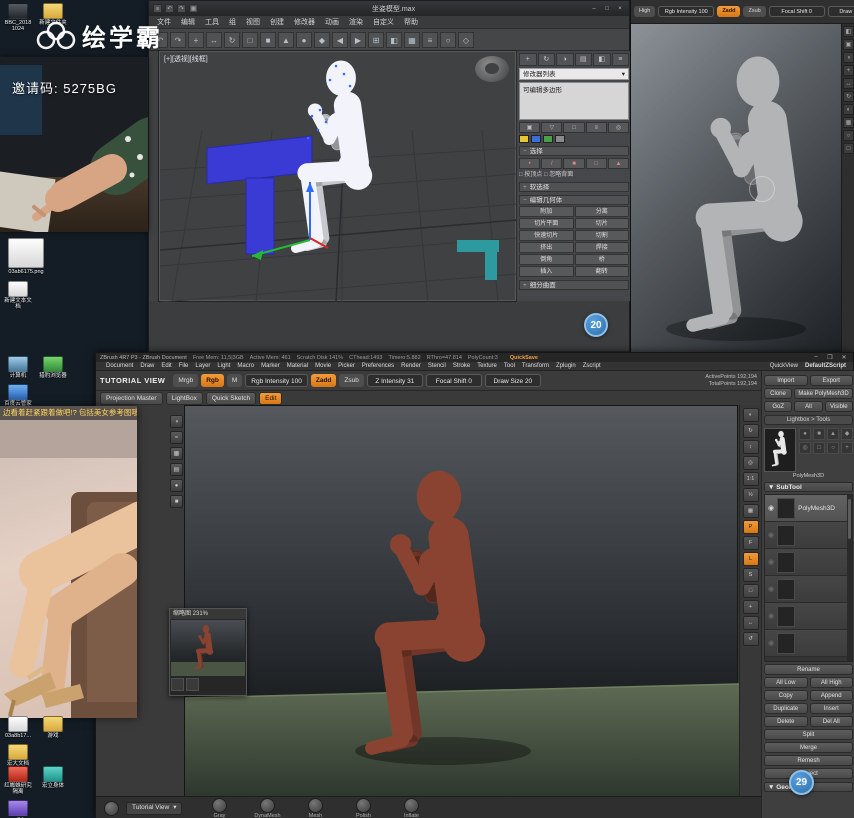 The image size is (854, 818). I want to click on rollout-selection: − 选择, so click(574, 151).